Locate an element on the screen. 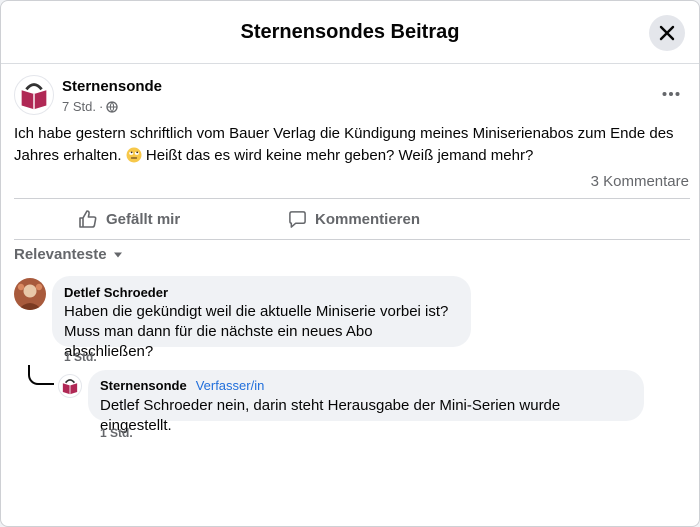 The image size is (700, 527). post-meta: 7 Std. · is located at coordinates (90, 106).